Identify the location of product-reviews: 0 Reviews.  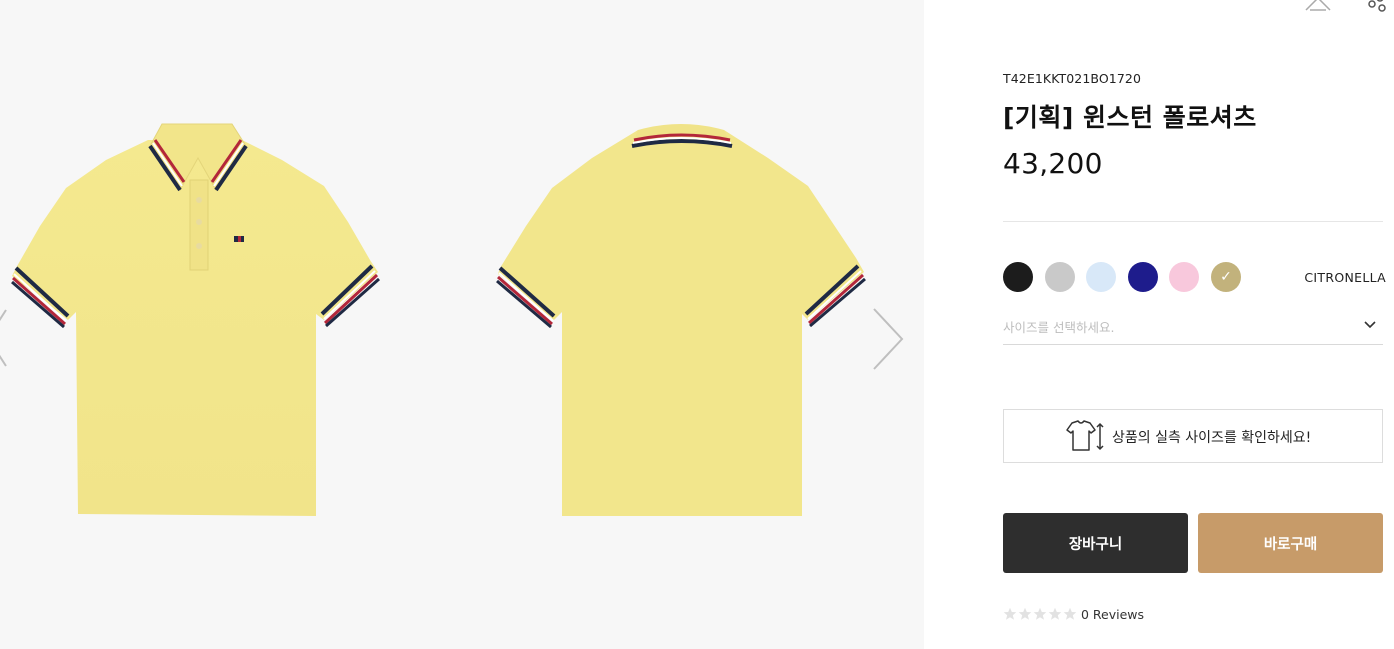
(1103, 614).